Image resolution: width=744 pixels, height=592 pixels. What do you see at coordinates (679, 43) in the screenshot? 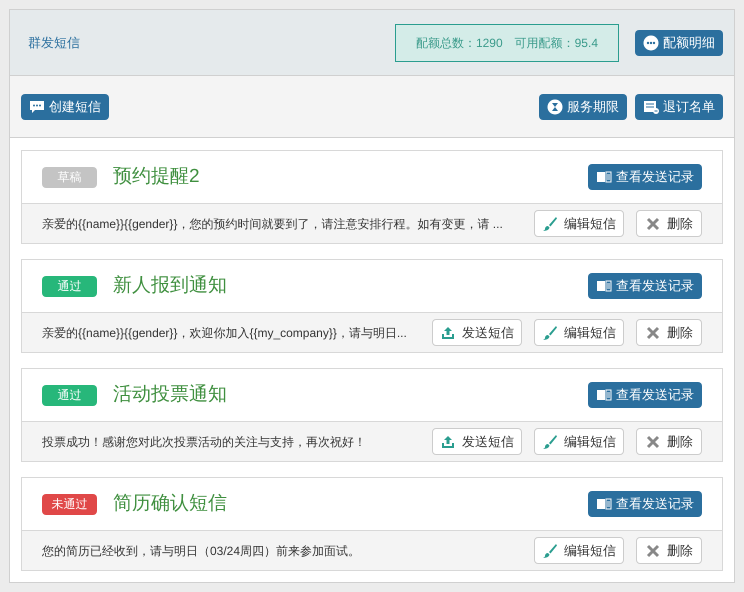
I see `quota-details-button: 配额明细` at bounding box center [679, 43].